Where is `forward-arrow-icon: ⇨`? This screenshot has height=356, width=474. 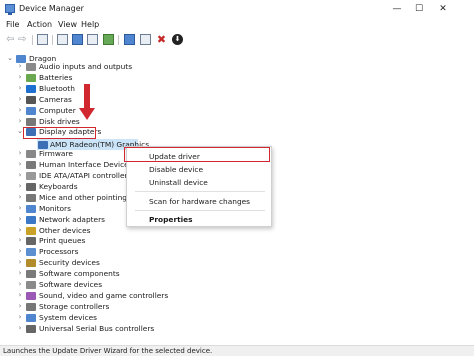 forward-arrow-icon: ⇨ is located at coordinates (23, 39).